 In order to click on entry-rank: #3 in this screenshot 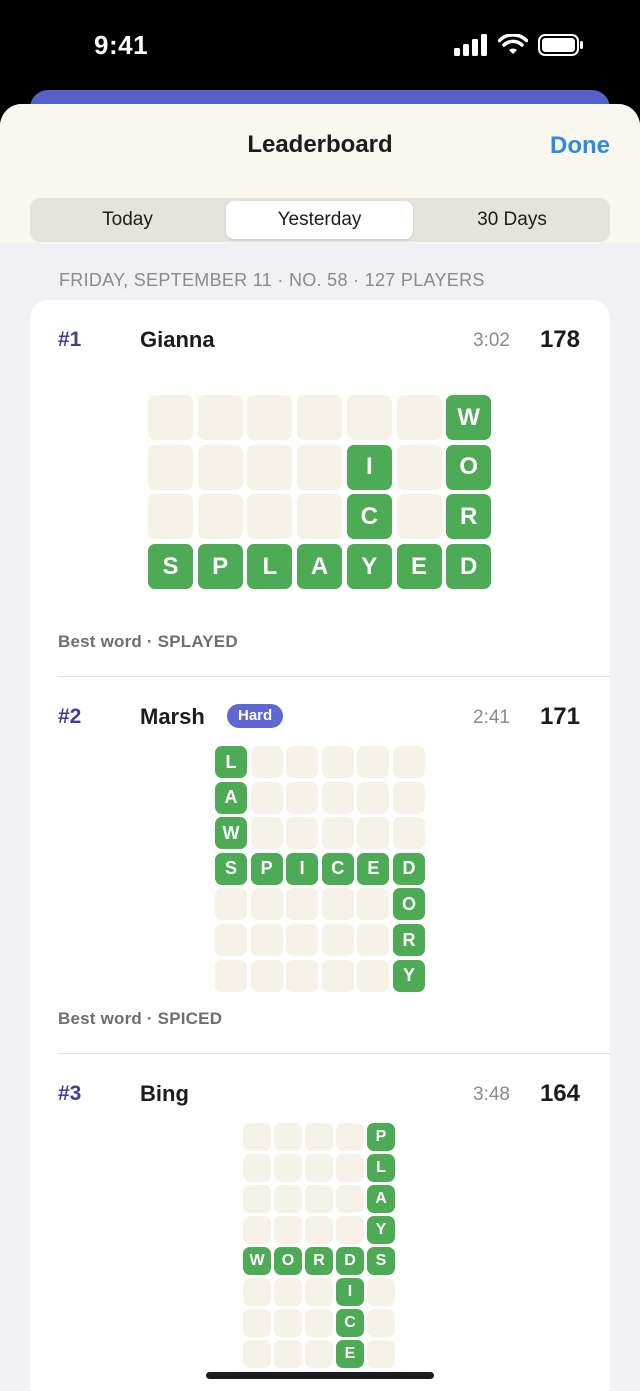, I will do `click(70, 1093)`.